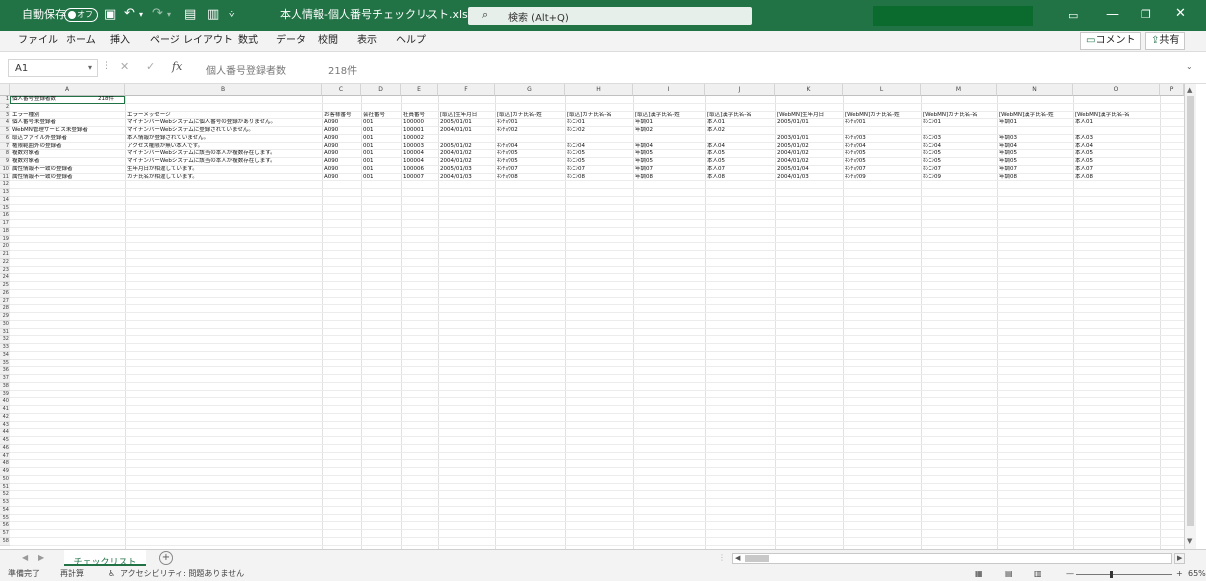 The image size is (1206, 581). I want to click on prev-sheet-icon: ◀, so click(25, 557).